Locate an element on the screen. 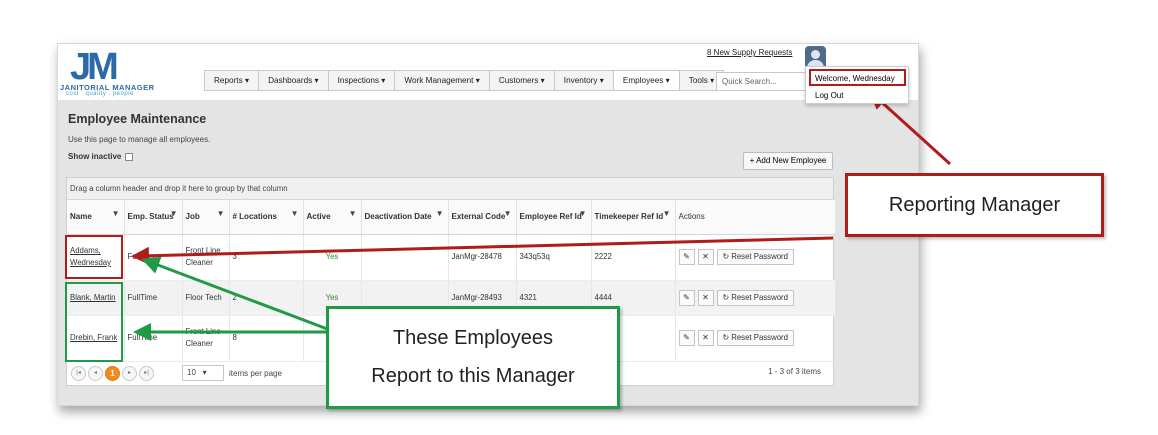  last-page-button: ▸| is located at coordinates (146, 373).